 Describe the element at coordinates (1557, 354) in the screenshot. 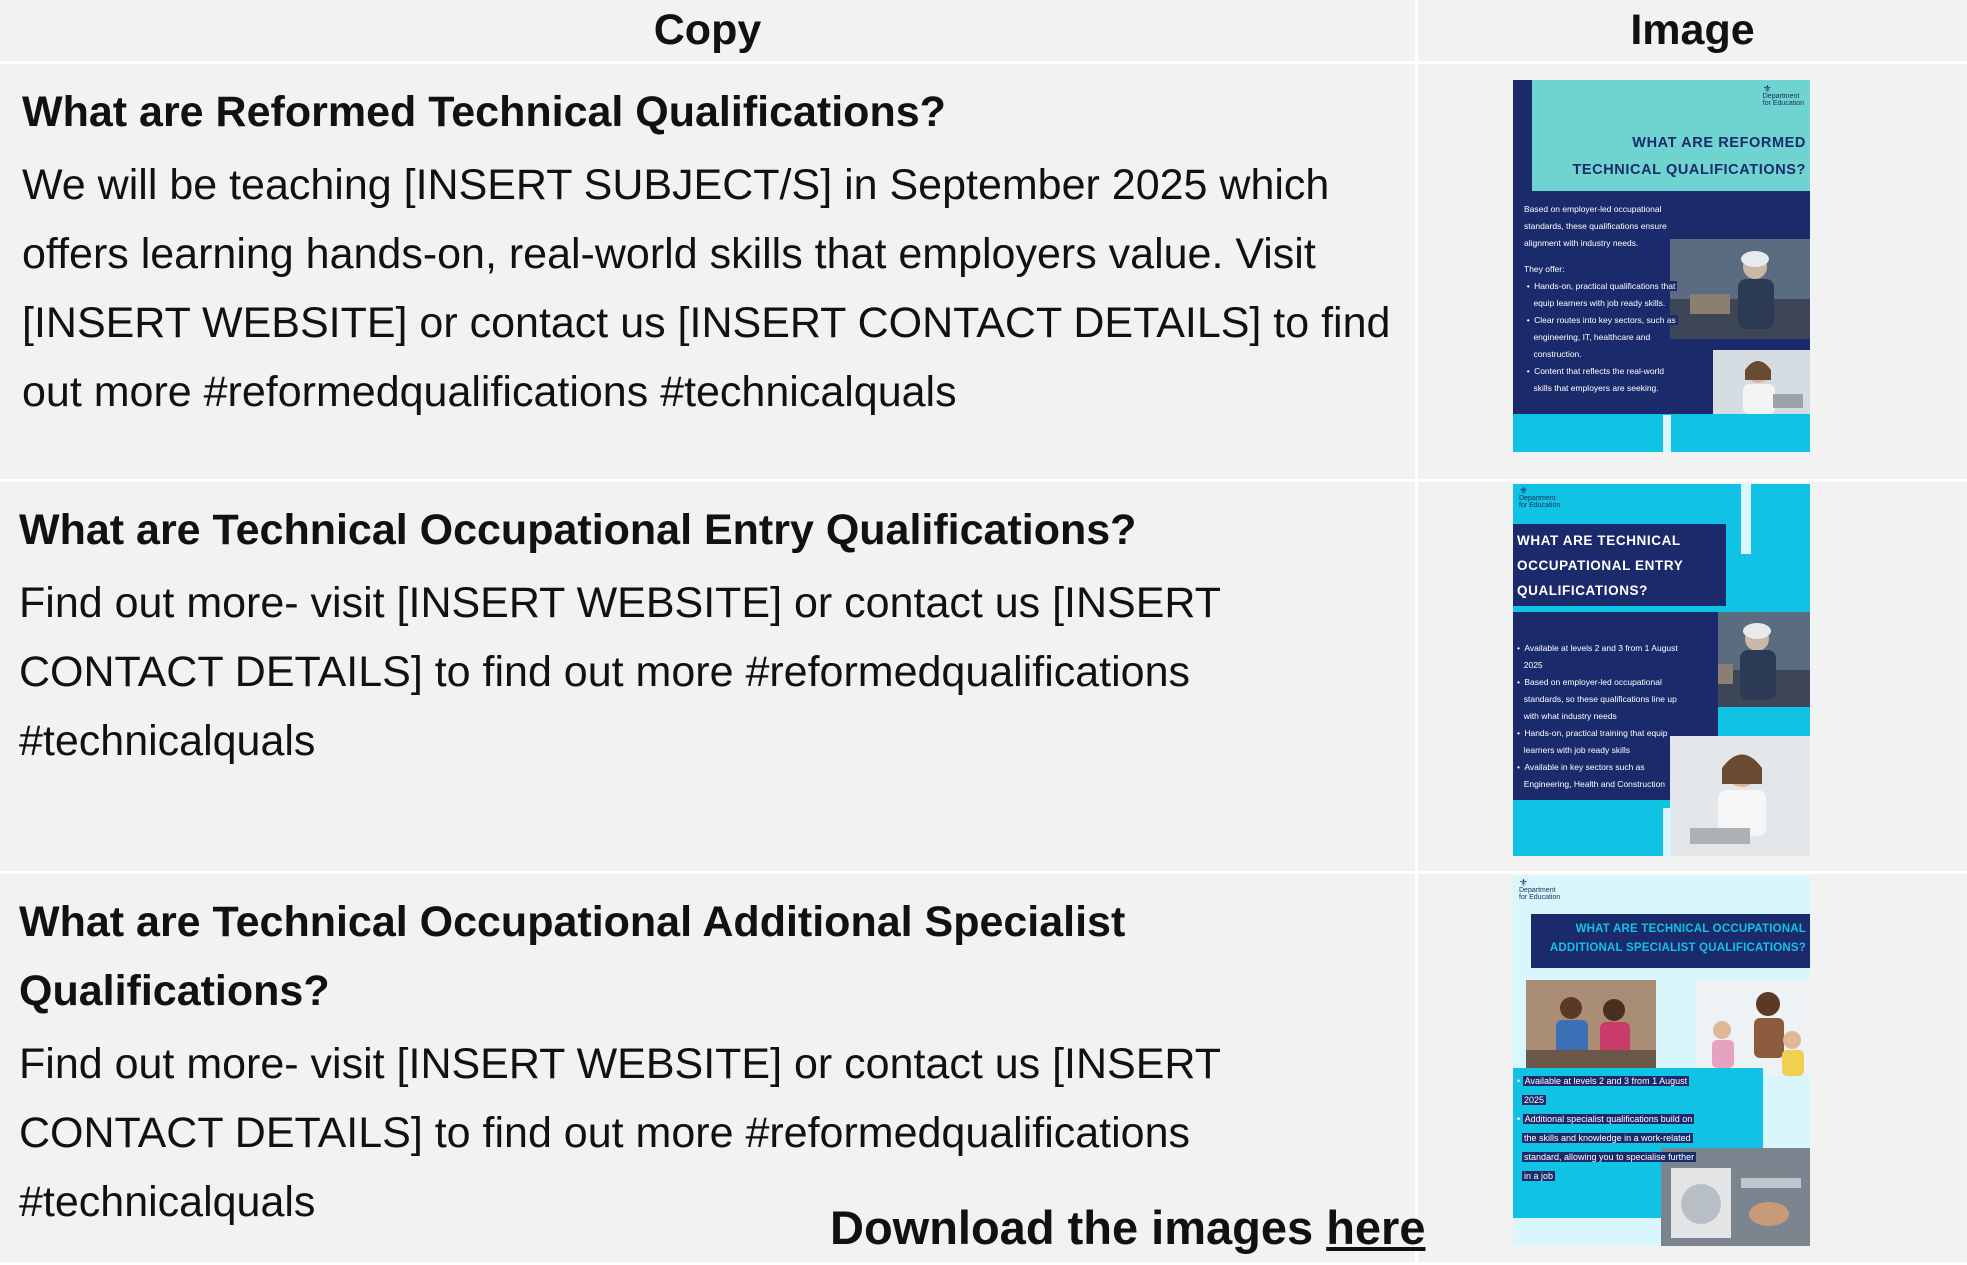

I see `bullet-line: construction.` at that location.